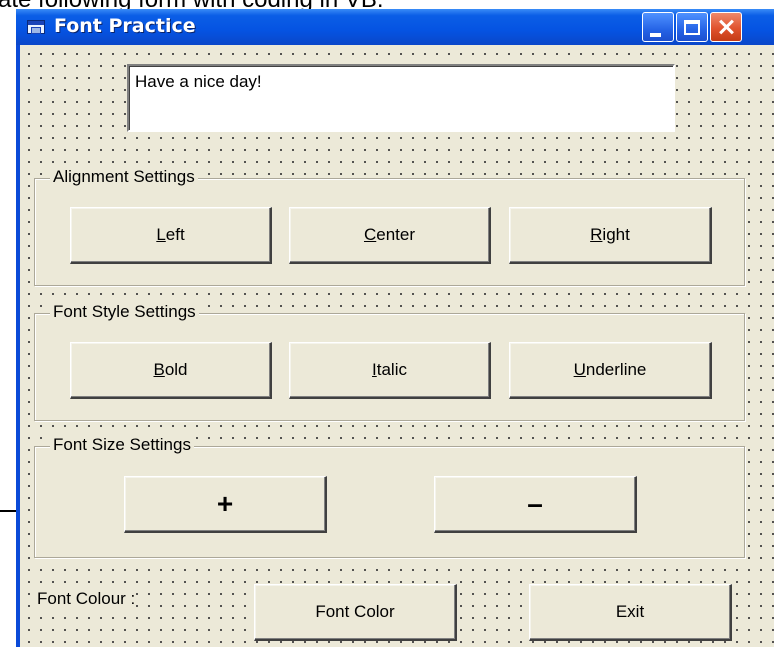  I want to click on window-title: Font Practice, so click(125, 26).